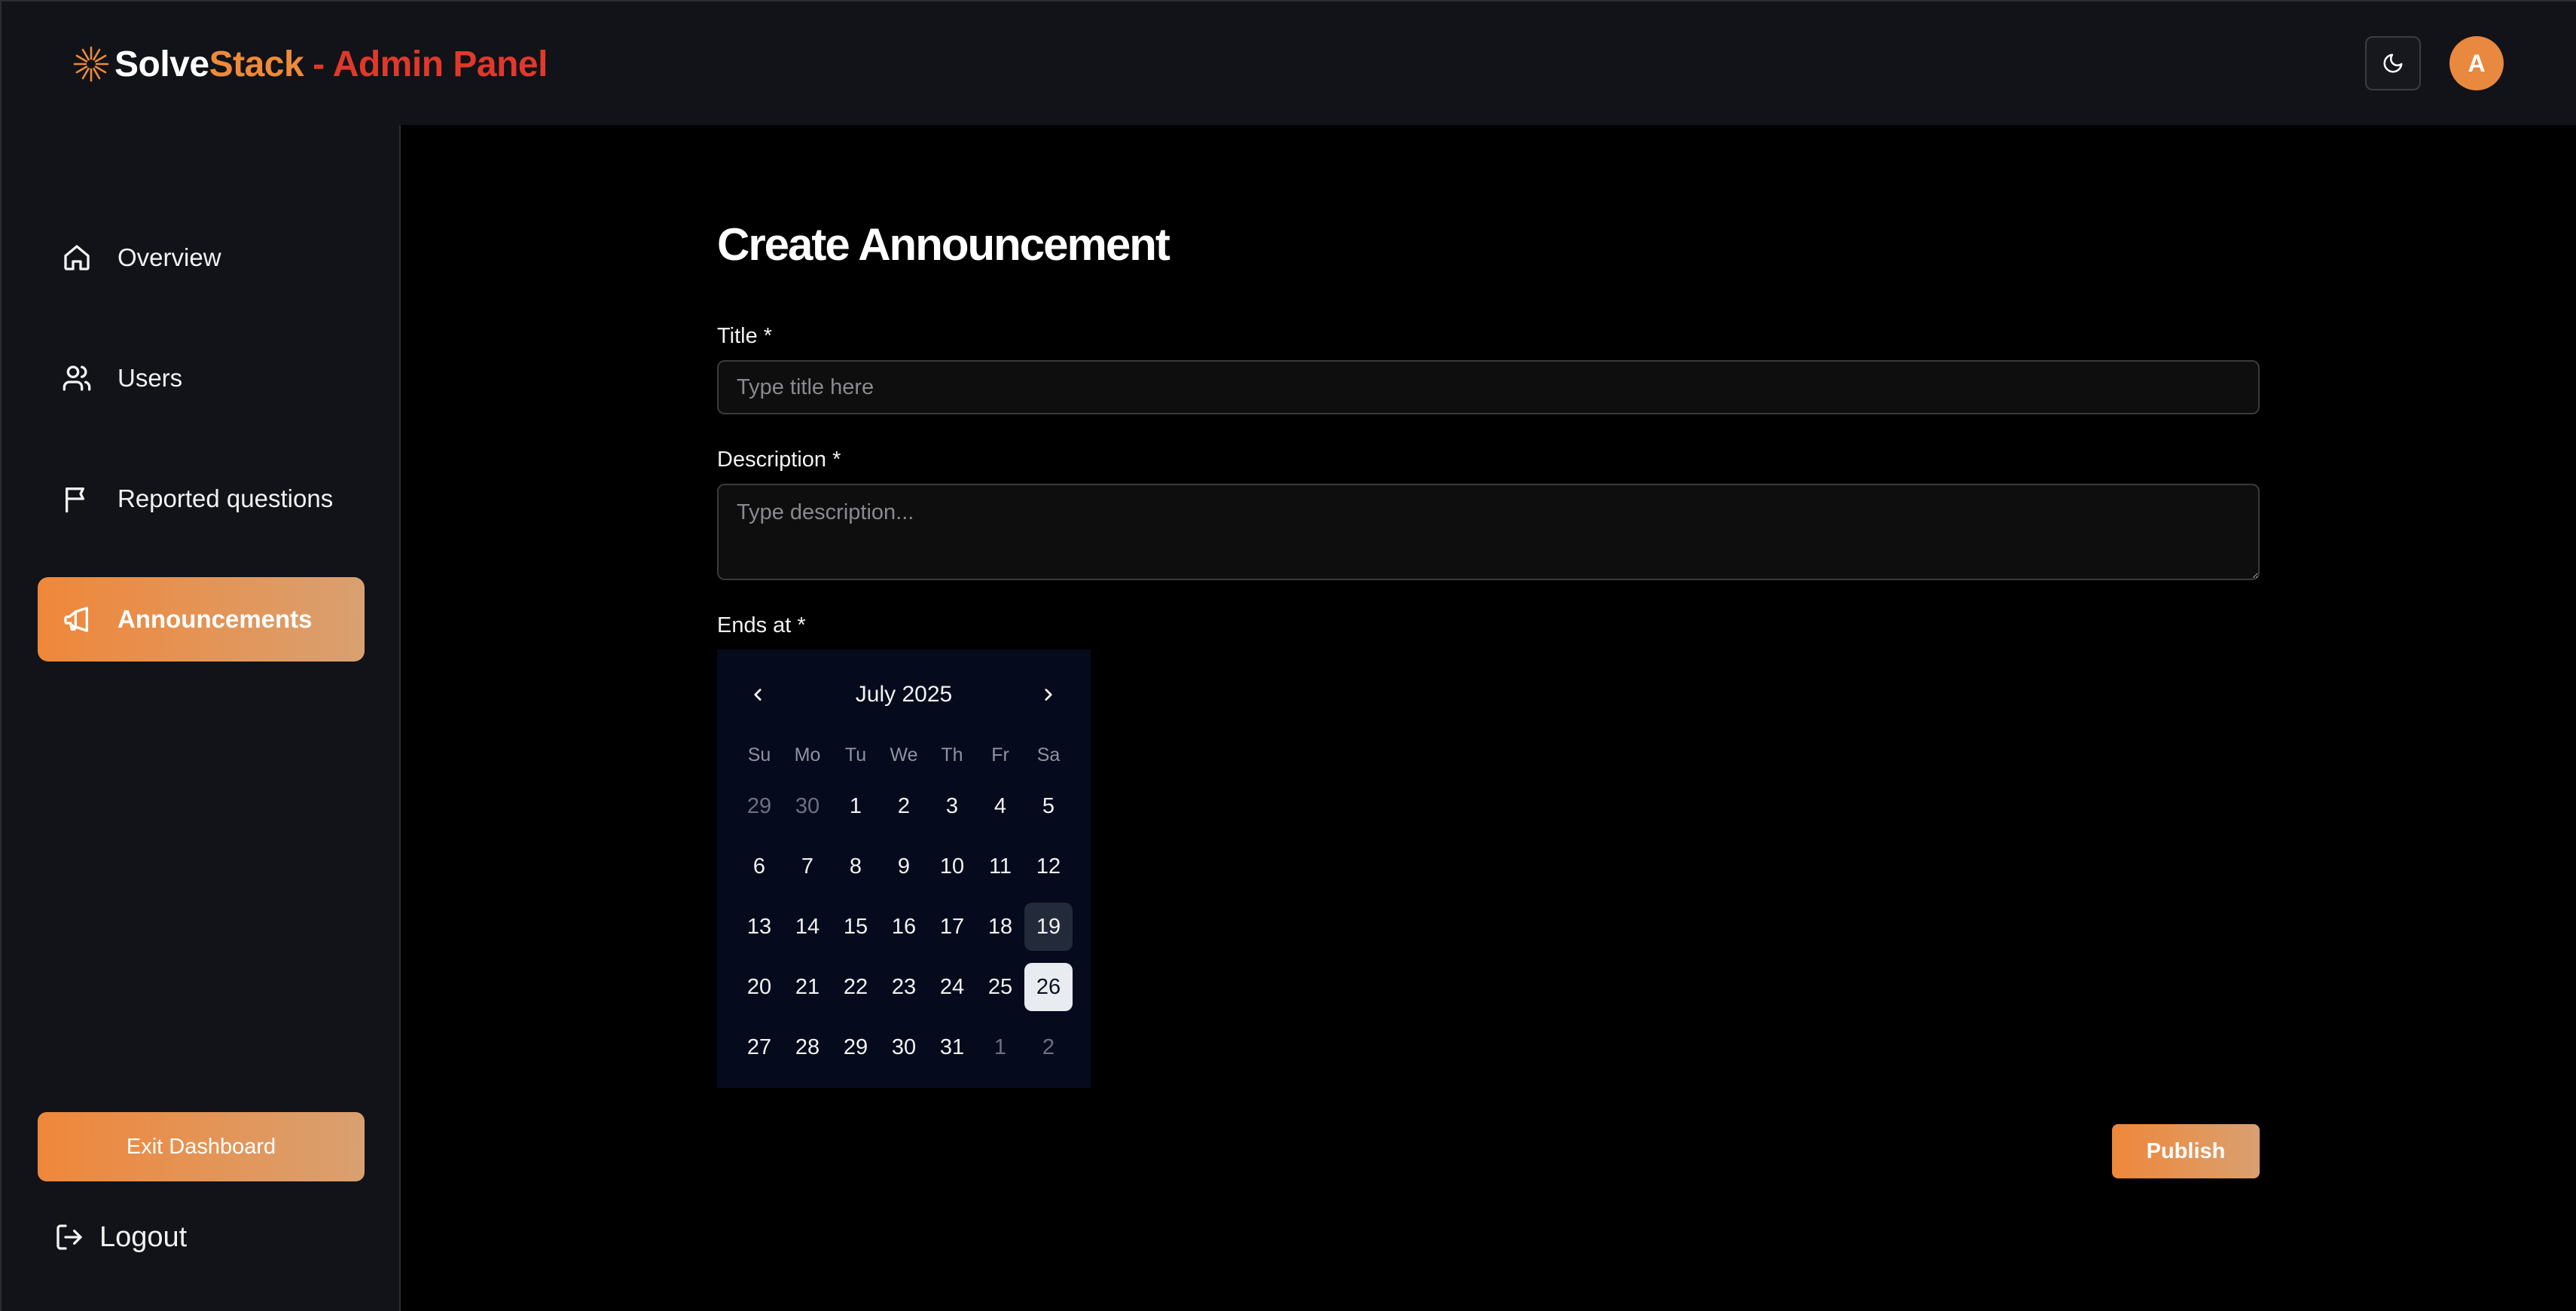 The image size is (2576, 1311). I want to click on calendar-day: 24, so click(952, 987).